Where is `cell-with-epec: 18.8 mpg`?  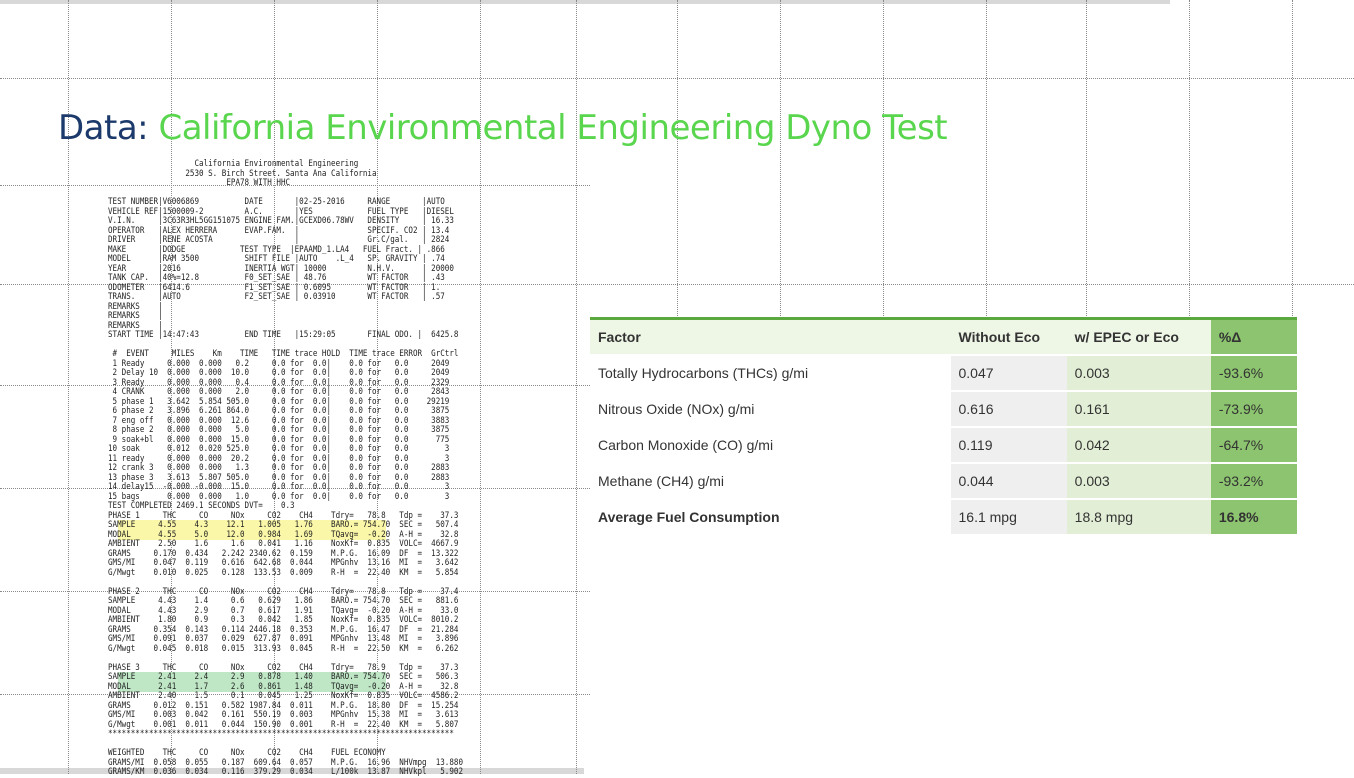 cell-with-epec: 18.8 mpg is located at coordinates (1138, 517).